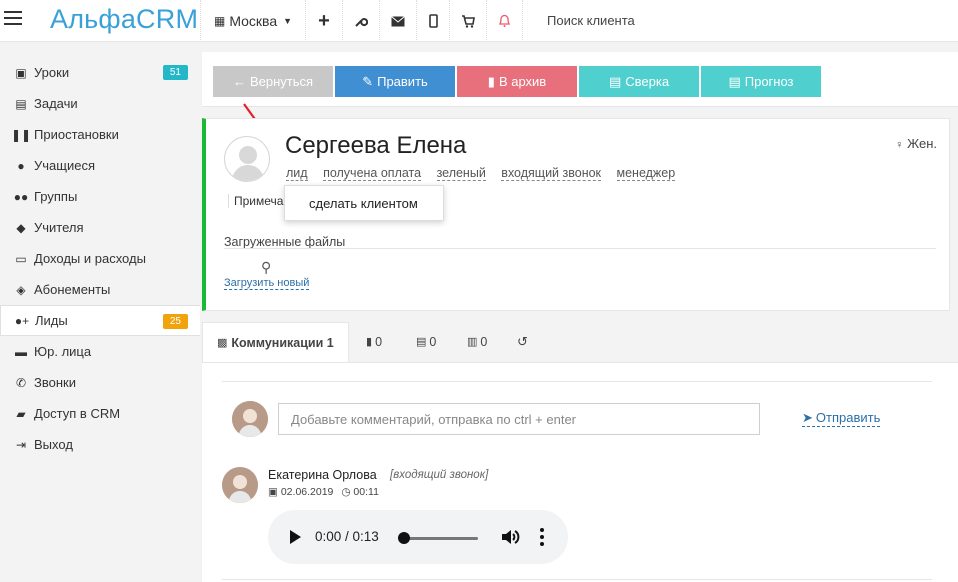 Image resolution: width=958 pixels, height=582 pixels. I want to click on sidebar-item-lessons: ▣ Уроки 51, so click(100, 72).